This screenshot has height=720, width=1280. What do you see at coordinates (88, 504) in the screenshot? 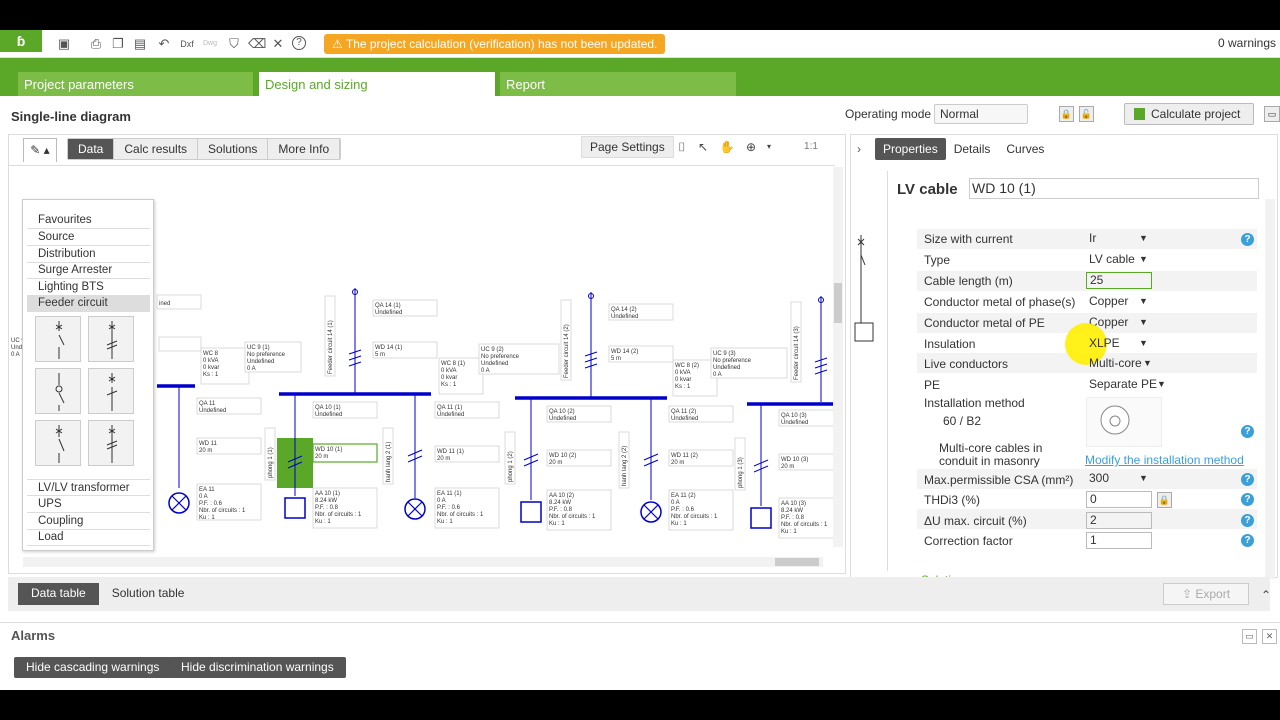
I see `palette-ups: UPS` at bounding box center [88, 504].